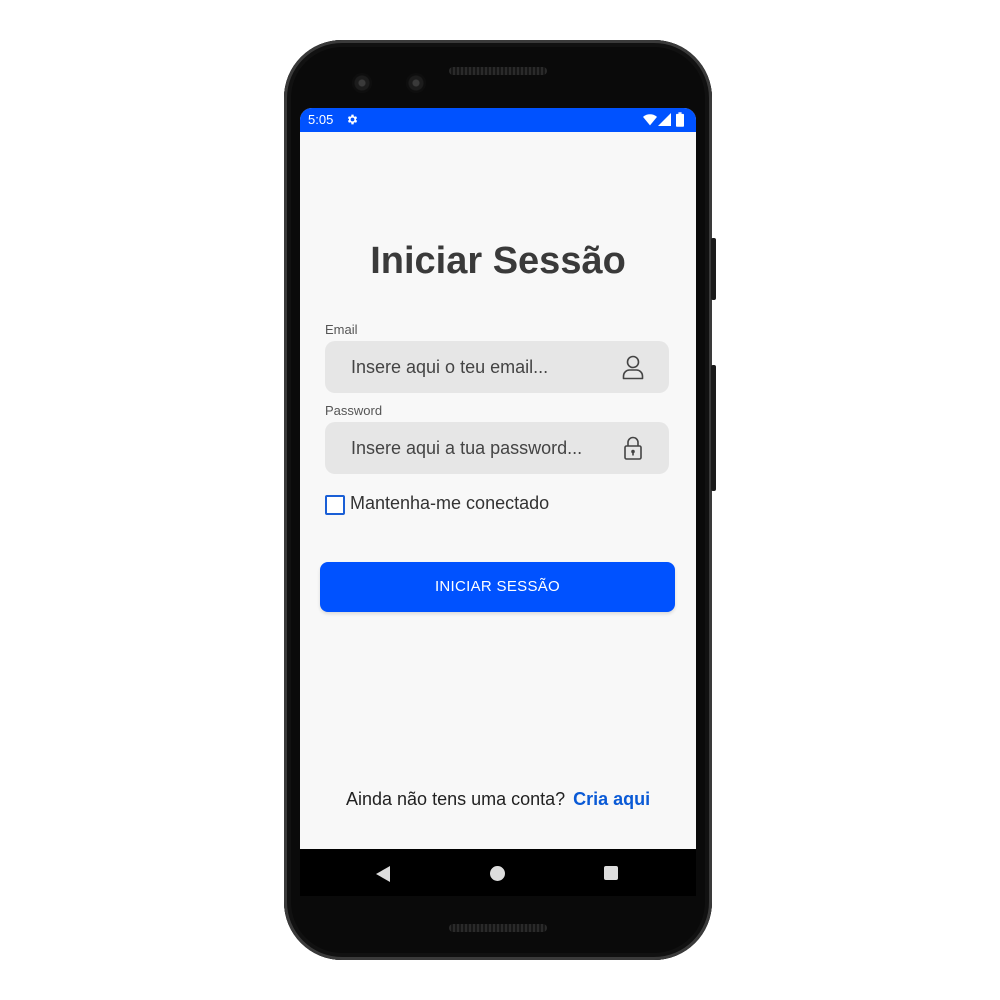 This screenshot has height=1000, width=1000. Describe the element at coordinates (481, 448) in the screenshot. I see `password-field` at that location.